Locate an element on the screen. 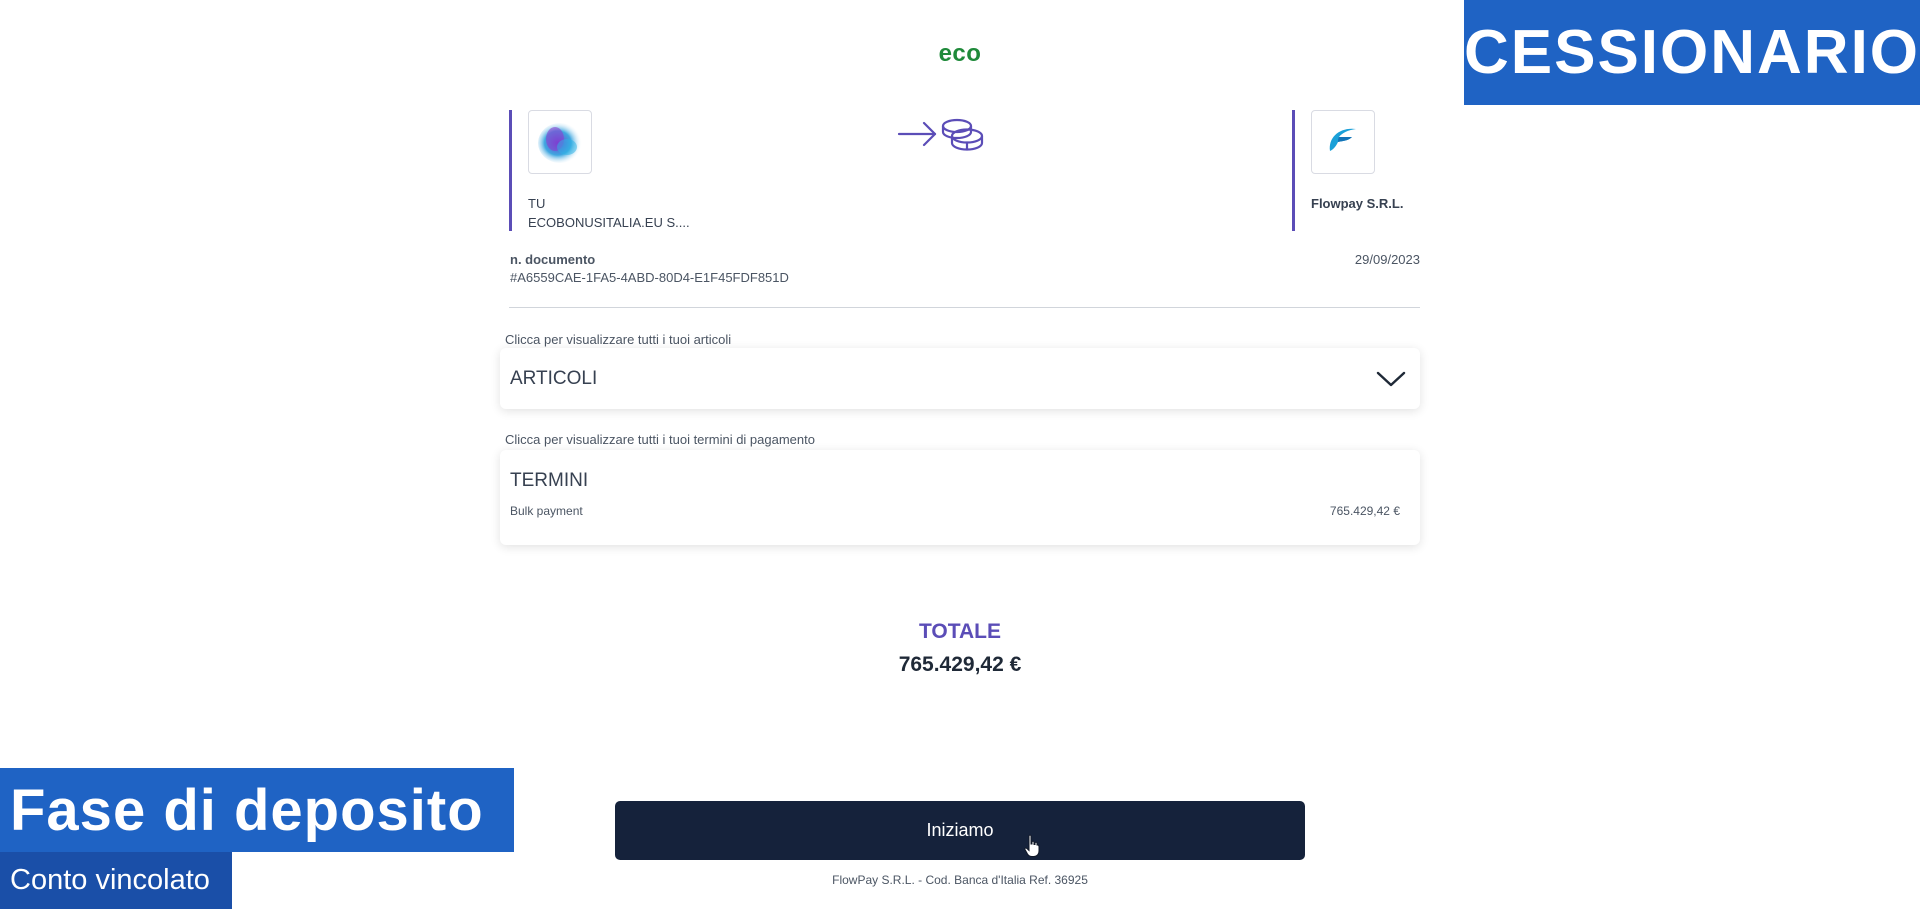 This screenshot has height=909, width=1920. start-button: Iniziamo is located at coordinates (960, 830).